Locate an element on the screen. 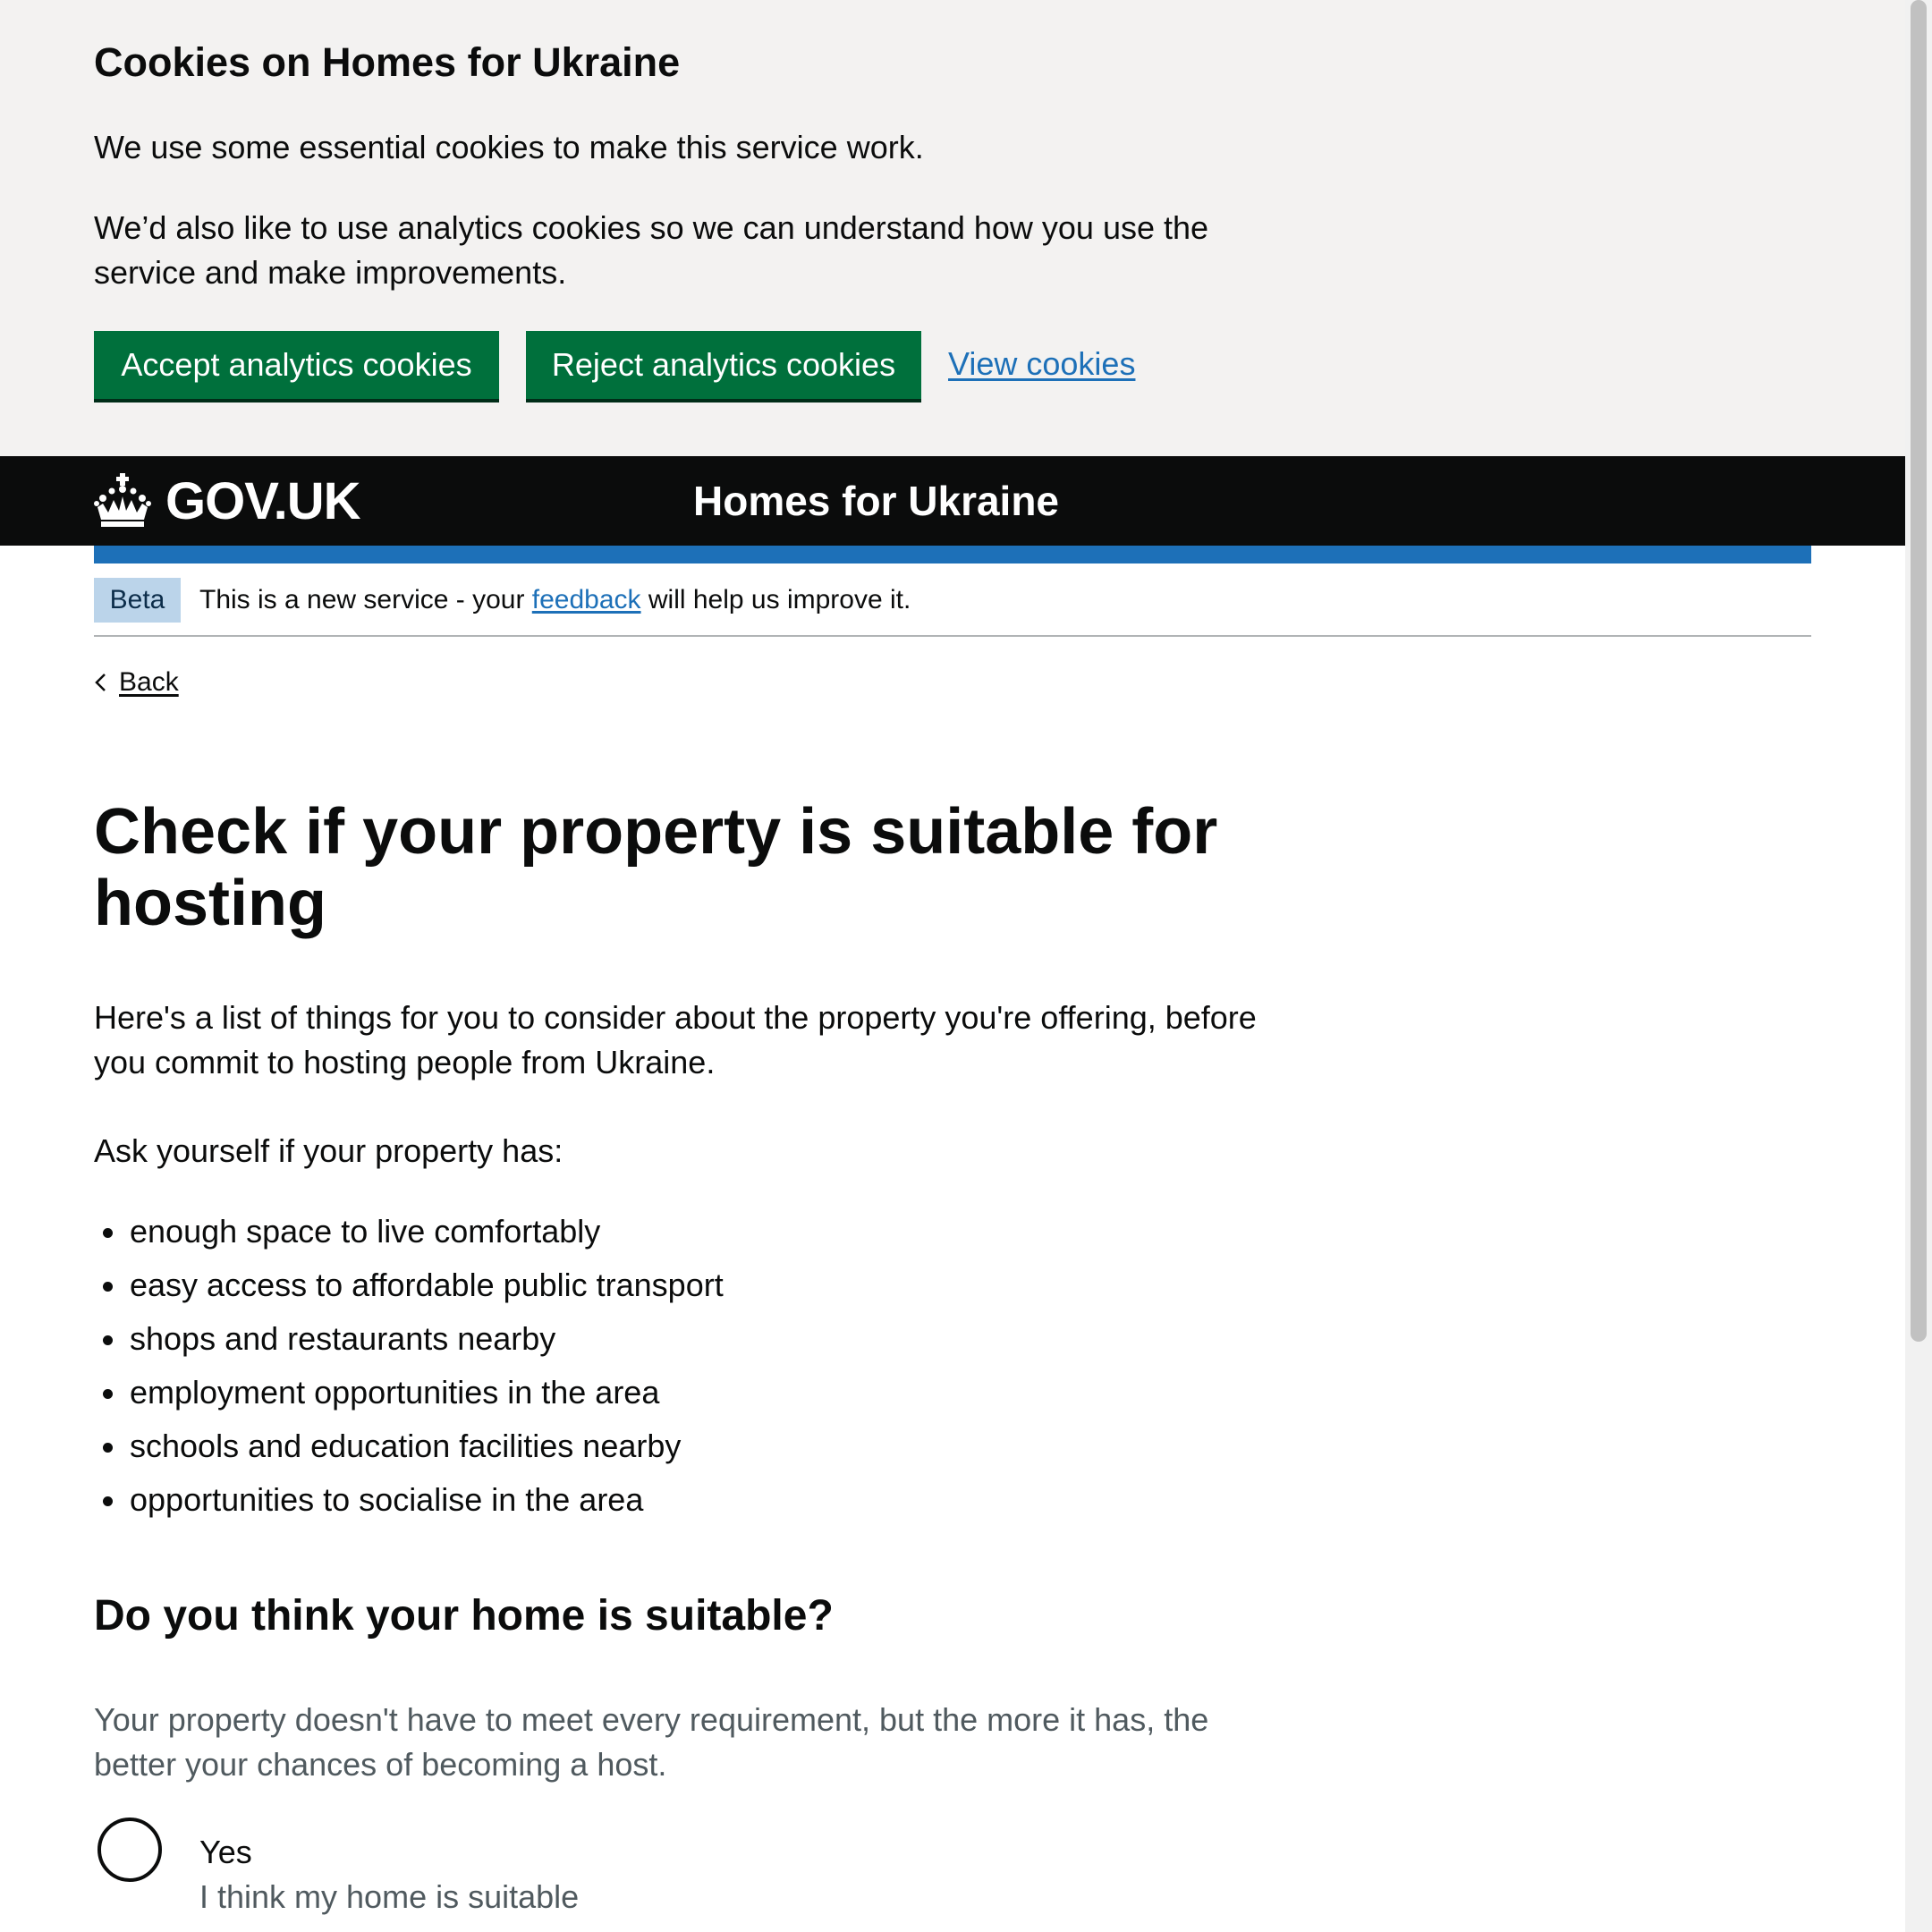  govuk-logo-link: GOV.UK is located at coordinates (227, 501).